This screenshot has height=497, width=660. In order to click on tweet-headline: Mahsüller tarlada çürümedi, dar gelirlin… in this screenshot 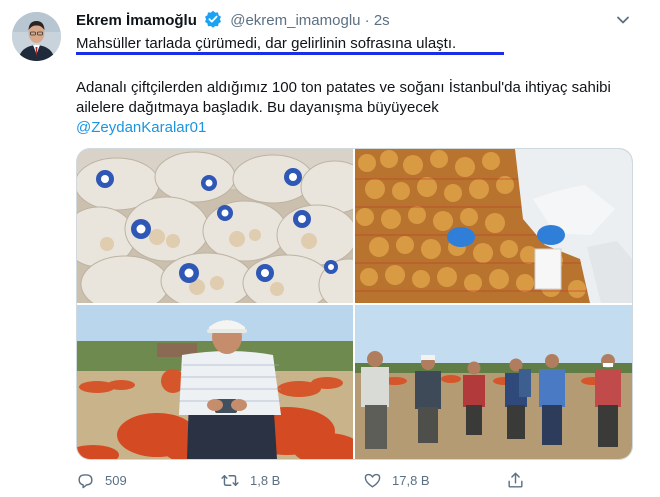, I will do `click(266, 43)`.